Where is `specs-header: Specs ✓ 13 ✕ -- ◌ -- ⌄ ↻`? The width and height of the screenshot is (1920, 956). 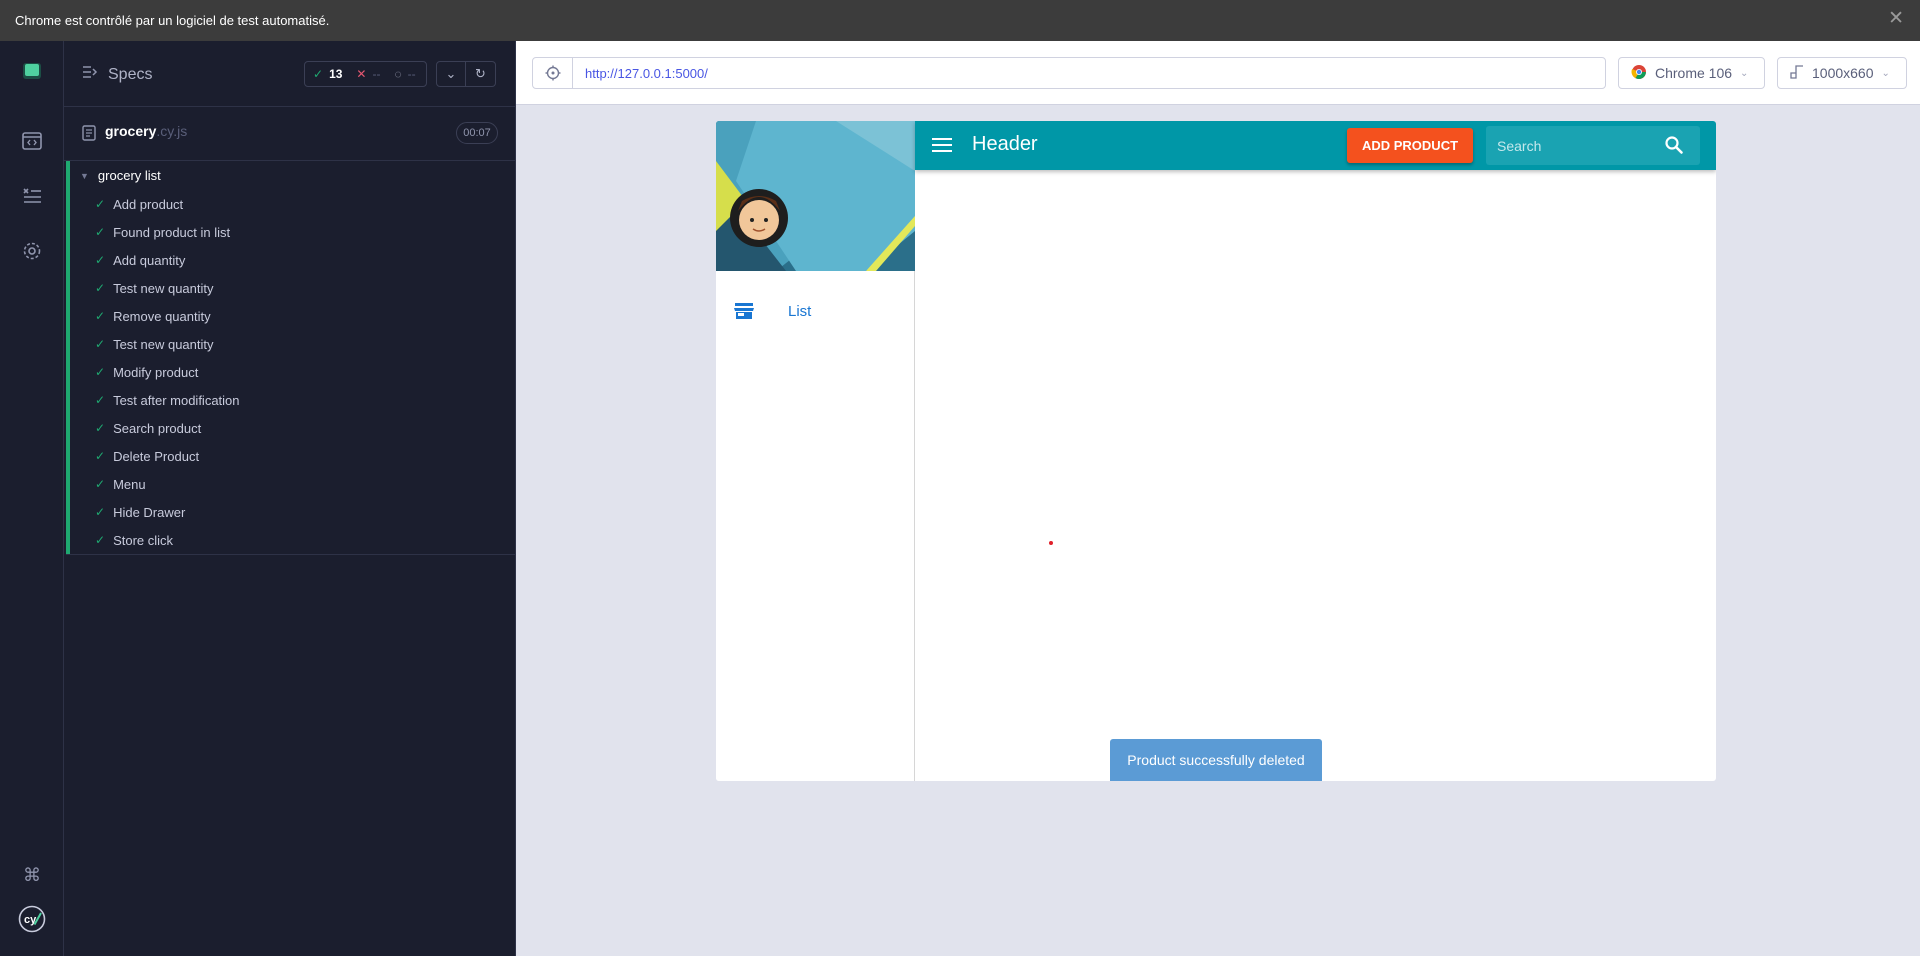 specs-header: Specs ✓ 13 ✕ -- ◌ -- ⌄ ↻ is located at coordinates (289, 74).